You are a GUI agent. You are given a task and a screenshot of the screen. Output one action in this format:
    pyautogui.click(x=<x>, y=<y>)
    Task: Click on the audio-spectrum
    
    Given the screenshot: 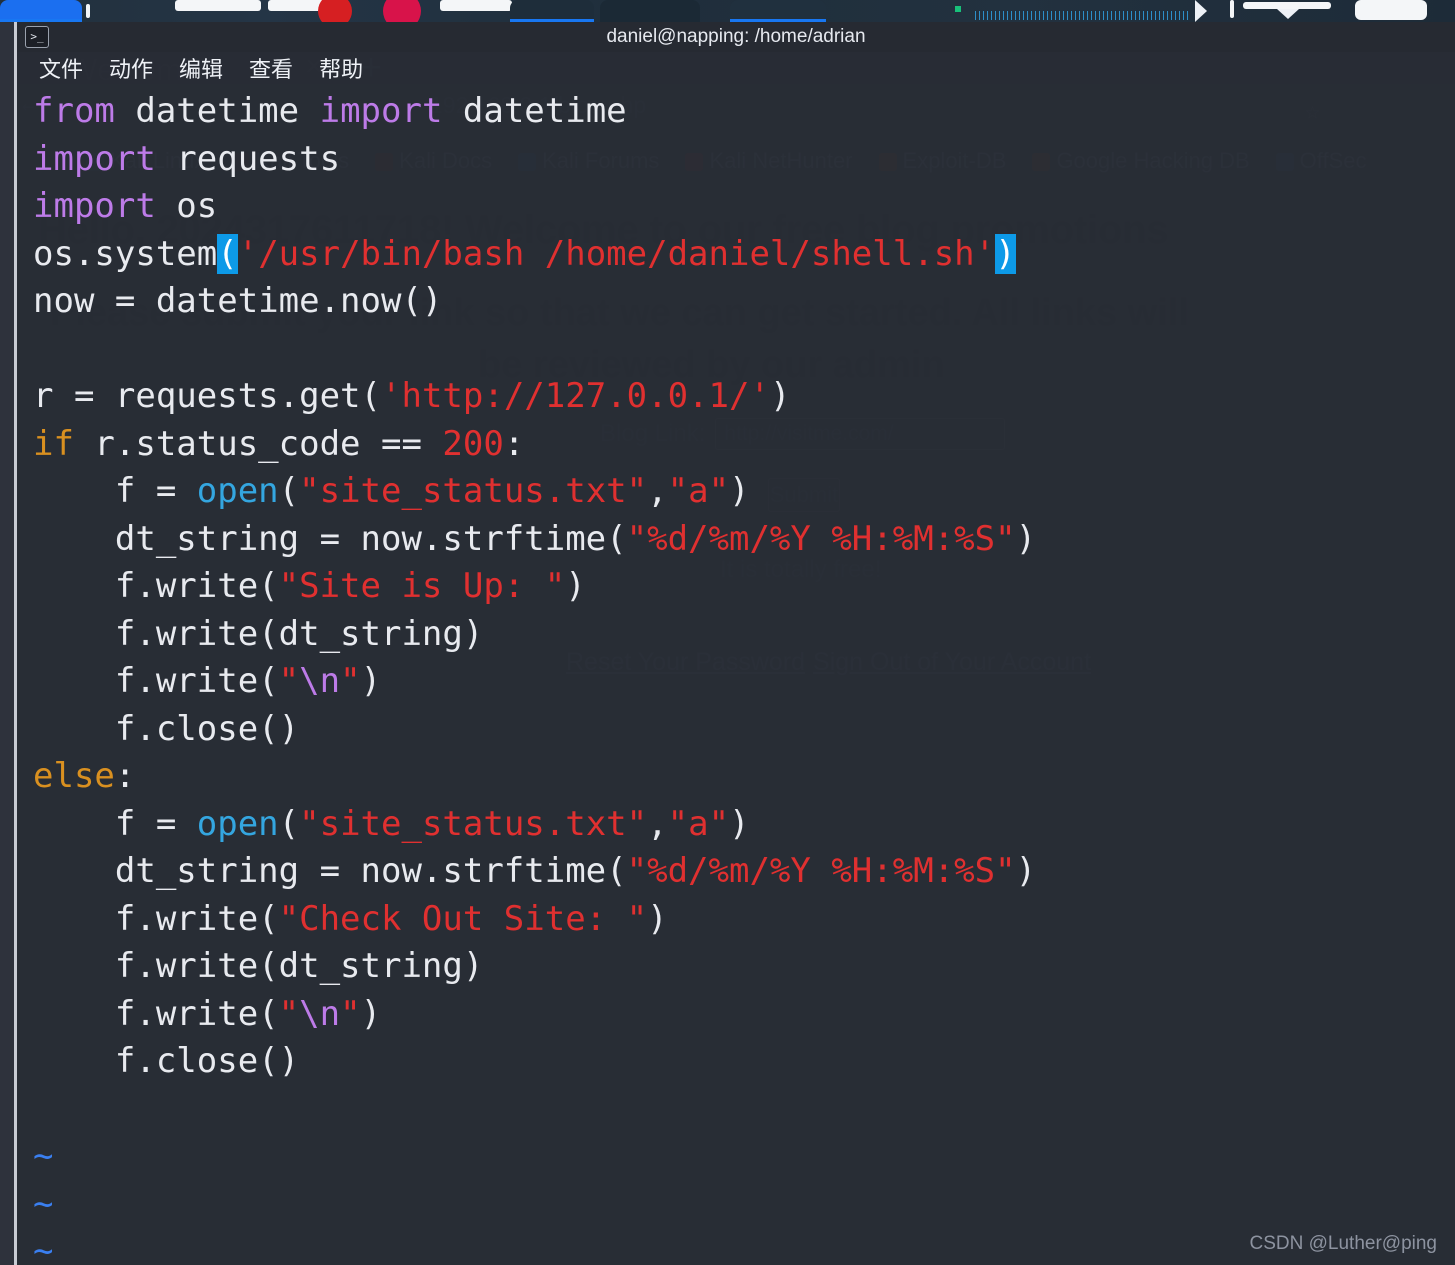 What is the action you would take?
    pyautogui.click(x=1082, y=15)
    